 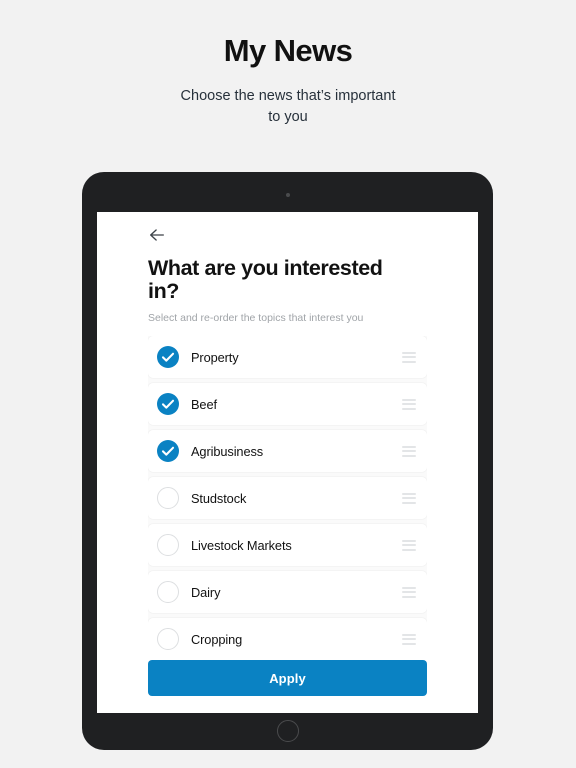 I want to click on topic-label: Livestock Markets, so click(x=241, y=545).